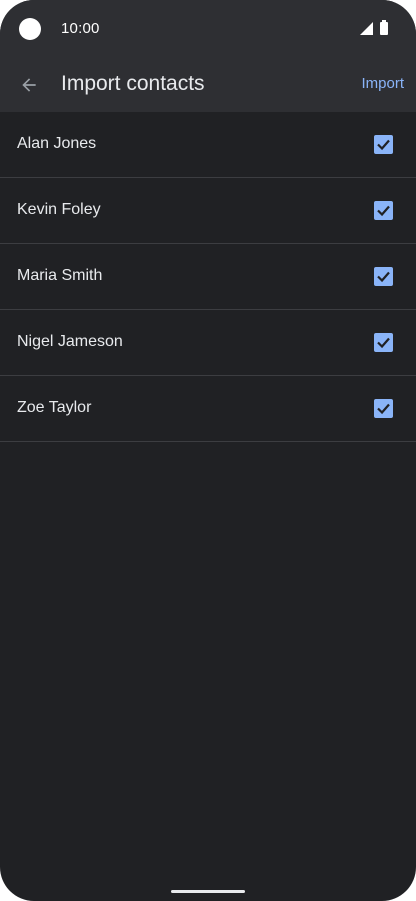 This screenshot has width=416, height=901. What do you see at coordinates (366, 28) in the screenshot?
I see `cellular-signal-icon` at bounding box center [366, 28].